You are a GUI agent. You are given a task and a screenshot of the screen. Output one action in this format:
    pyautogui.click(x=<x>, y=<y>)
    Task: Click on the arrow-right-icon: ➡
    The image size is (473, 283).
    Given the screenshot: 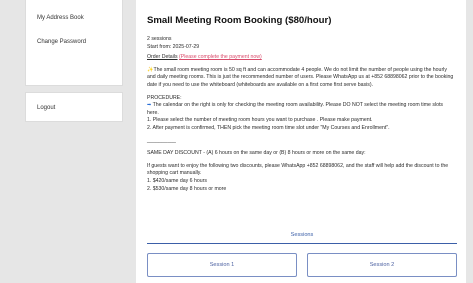 What is the action you would take?
    pyautogui.click(x=149, y=105)
    